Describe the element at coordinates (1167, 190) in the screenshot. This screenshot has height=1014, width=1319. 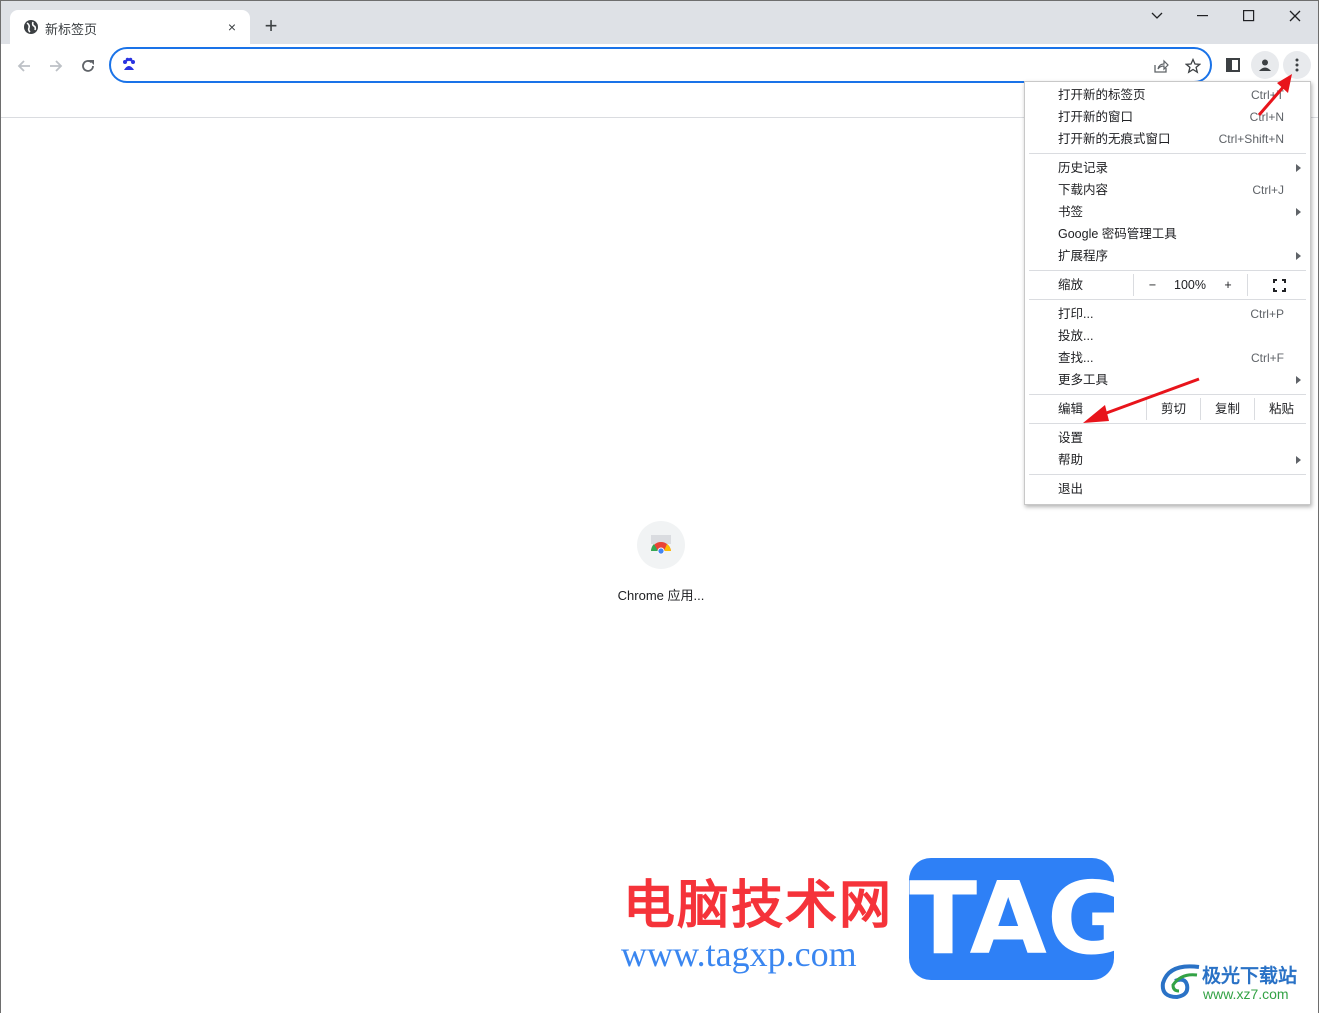
I see `menu-item-downloads: 下载内容 Ctrl+J` at that location.